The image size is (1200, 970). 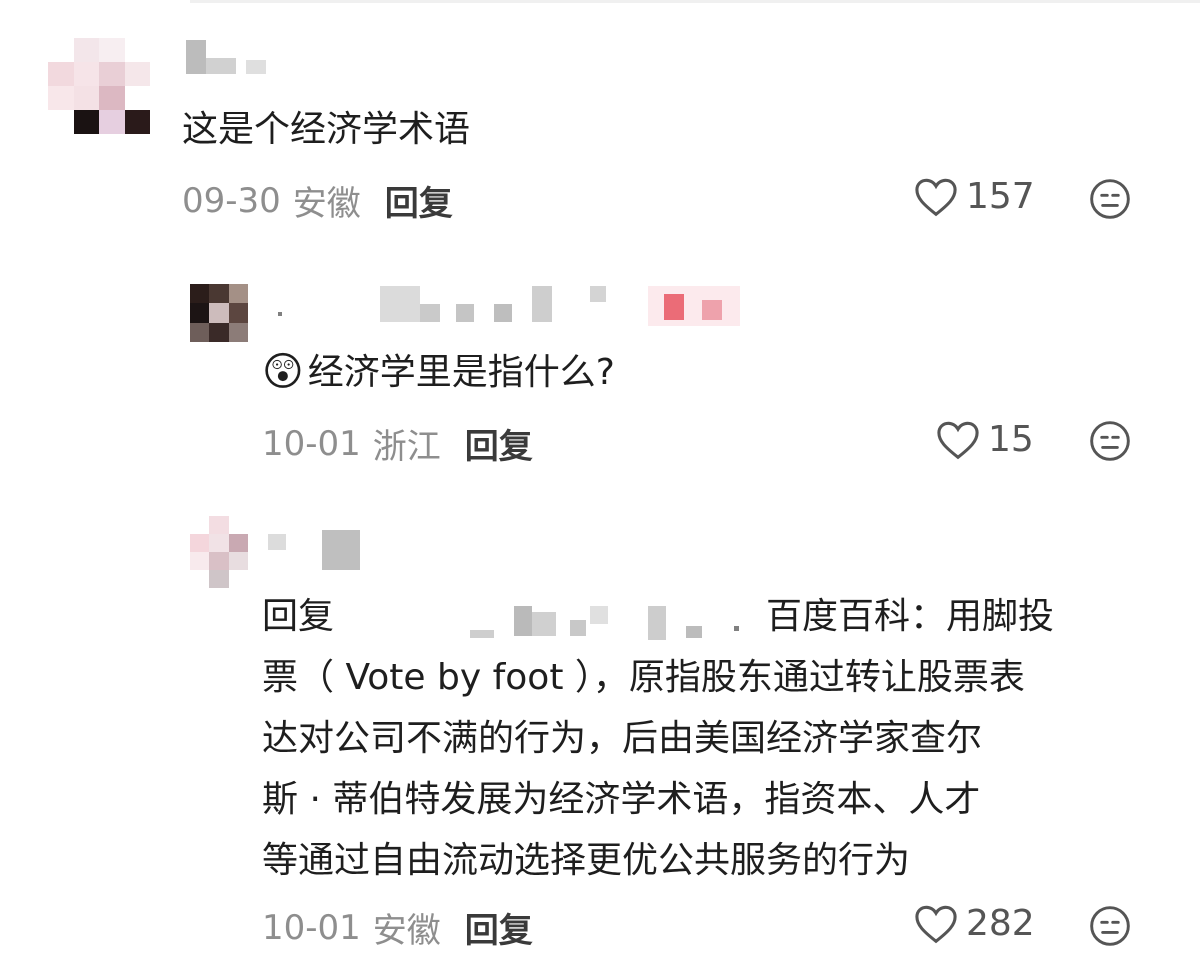 I want to click on top-divider, so click(x=695, y=1).